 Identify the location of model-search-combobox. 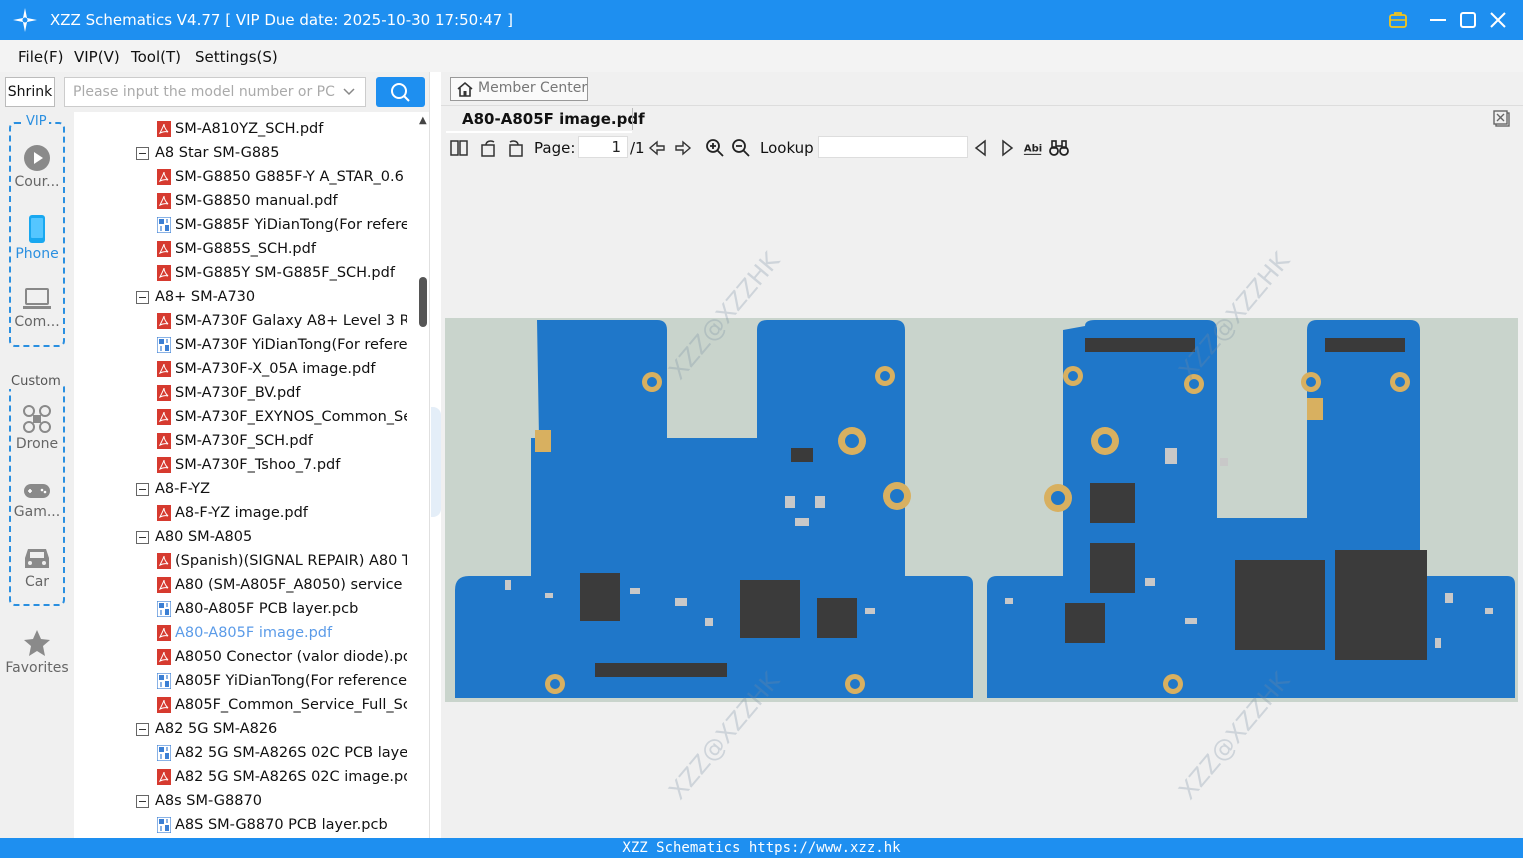
(215, 92).